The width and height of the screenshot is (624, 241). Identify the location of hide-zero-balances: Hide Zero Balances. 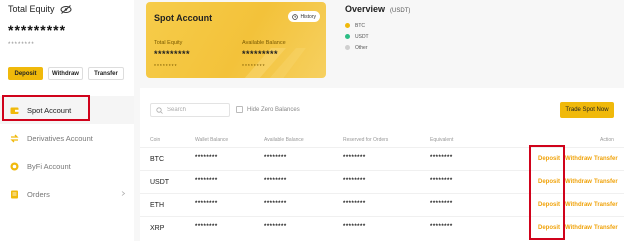
(268, 109).